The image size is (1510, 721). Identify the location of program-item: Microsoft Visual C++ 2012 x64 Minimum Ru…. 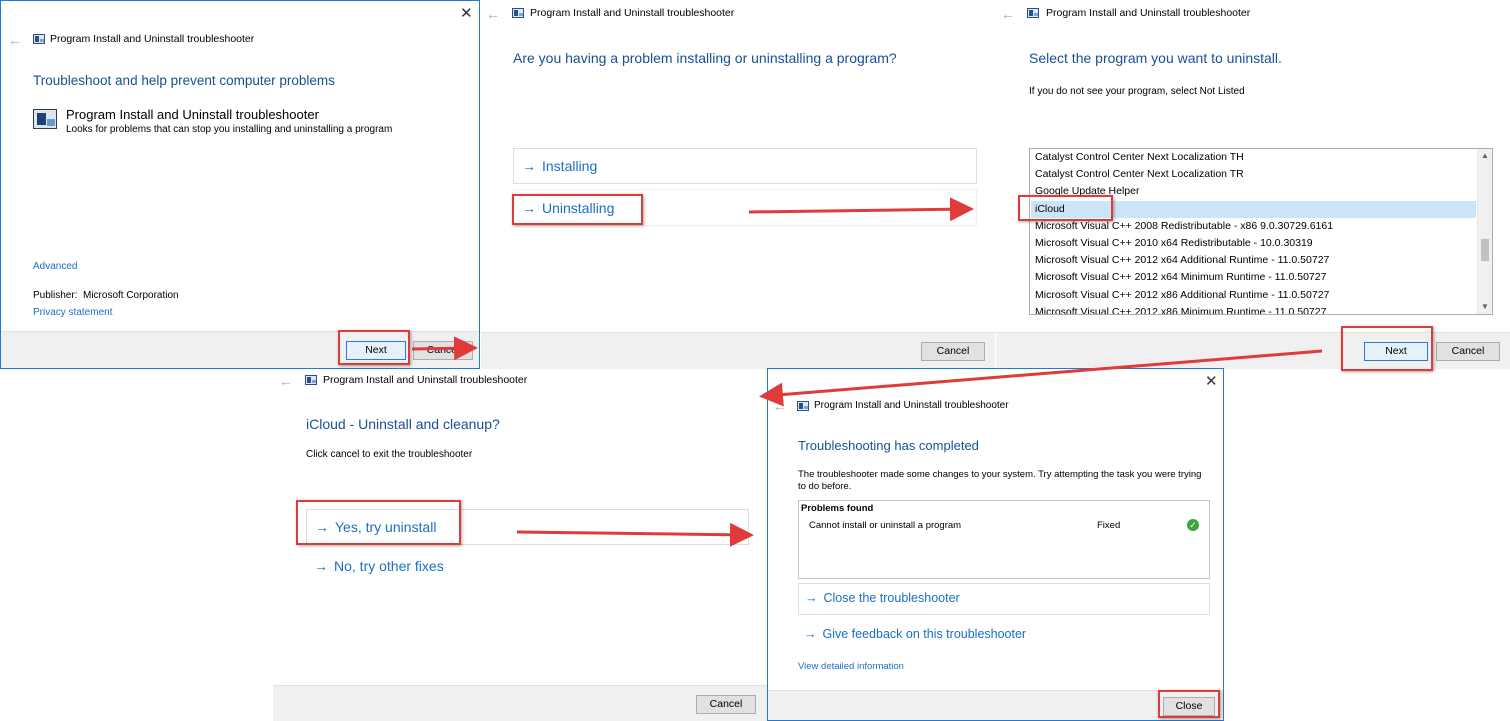
(1180, 277).